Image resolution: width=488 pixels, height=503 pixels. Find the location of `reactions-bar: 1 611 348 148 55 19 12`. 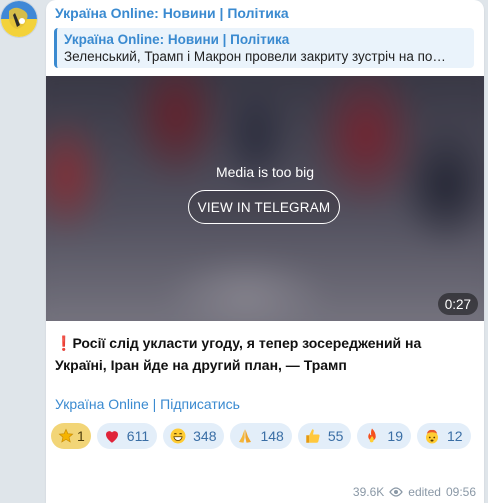

reactions-bar: 1 611 348 148 55 19 12 is located at coordinates (265, 436).